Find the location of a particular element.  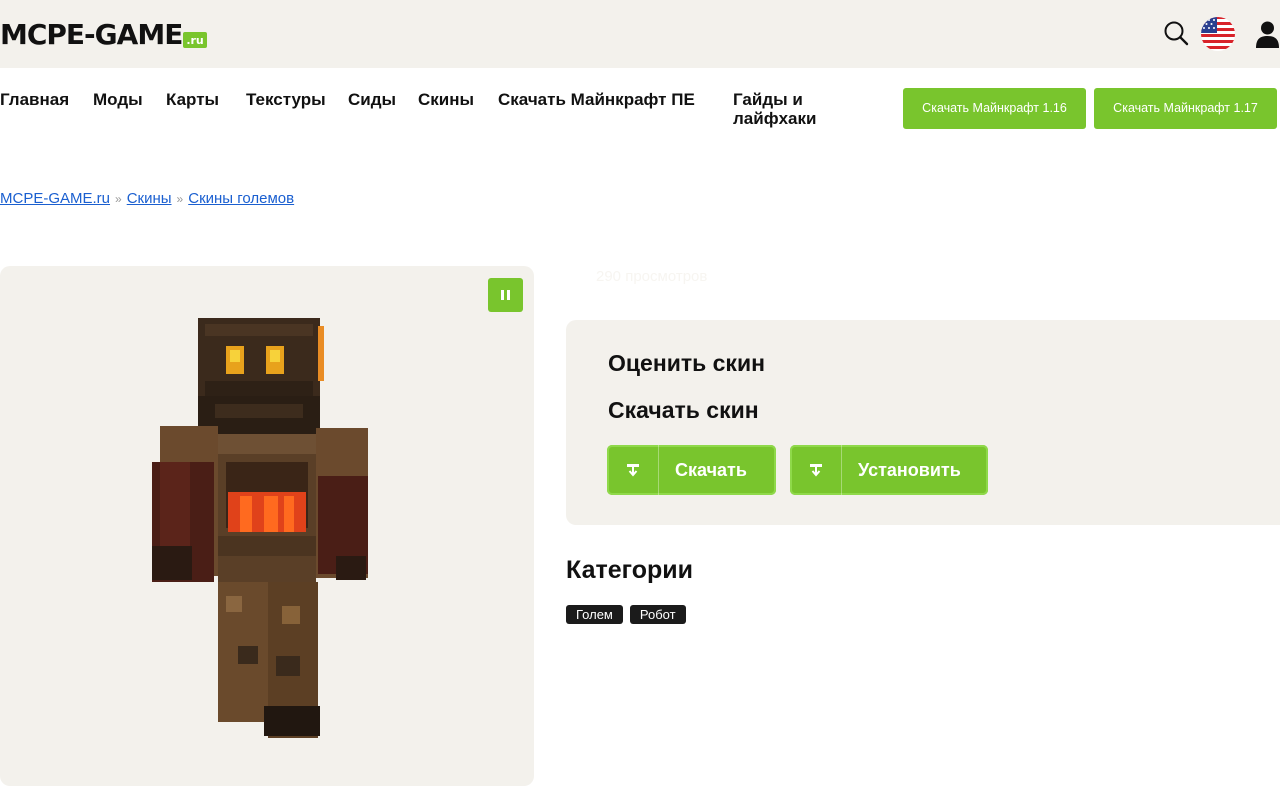

category-tag: Голем is located at coordinates (594, 614).